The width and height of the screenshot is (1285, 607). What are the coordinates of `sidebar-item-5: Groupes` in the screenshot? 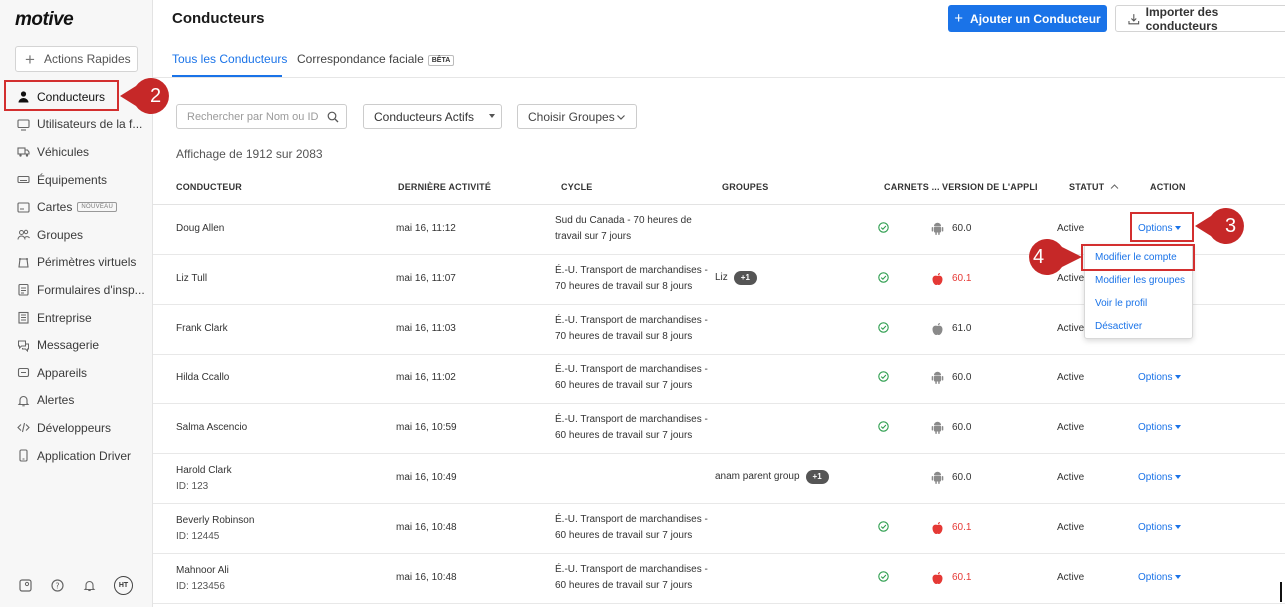 It's located at (76, 235).